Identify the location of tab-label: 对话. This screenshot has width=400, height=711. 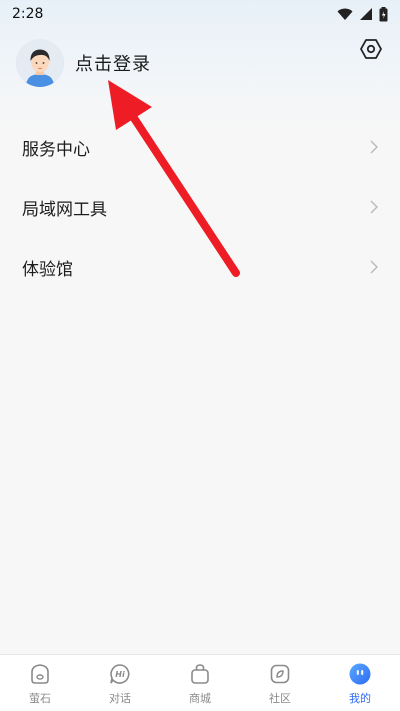
(120, 698).